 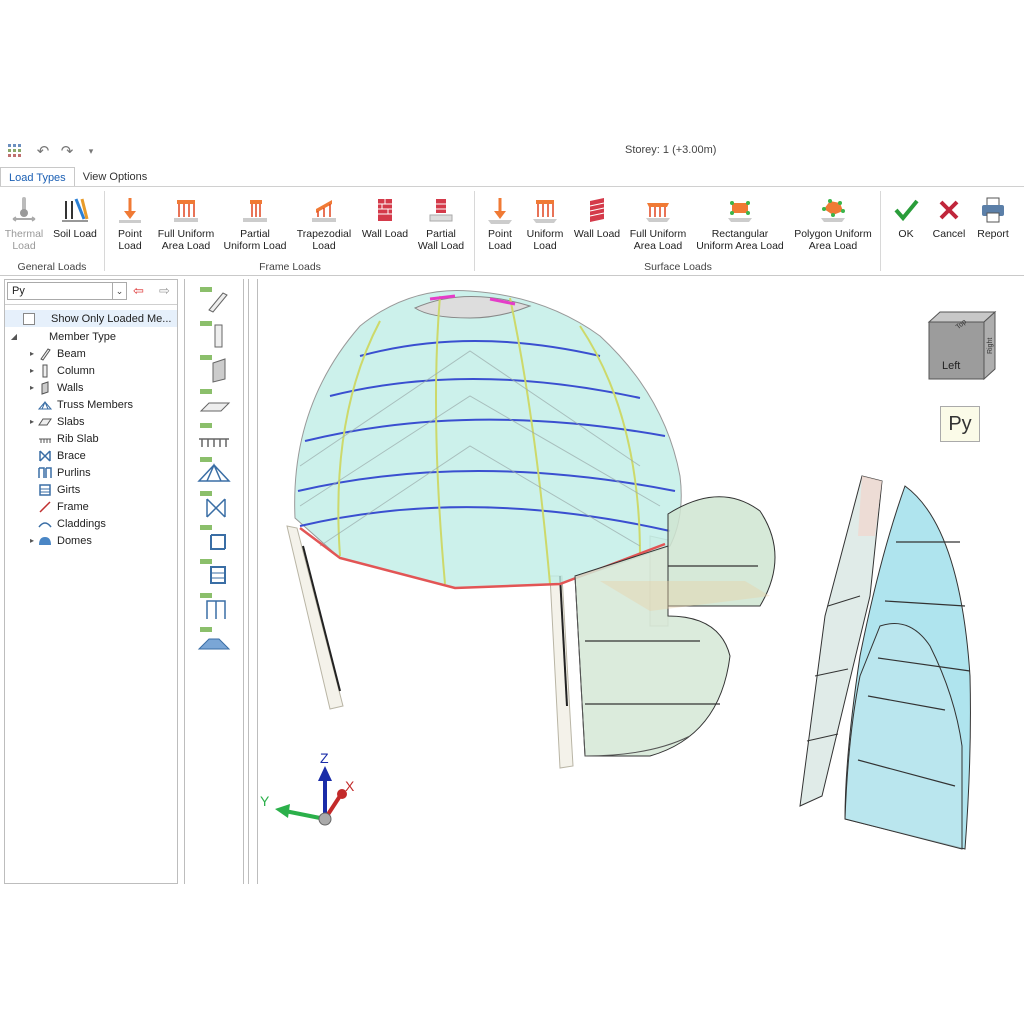 I want to click on tree-item-column: ▸ Column, so click(x=91, y=370).